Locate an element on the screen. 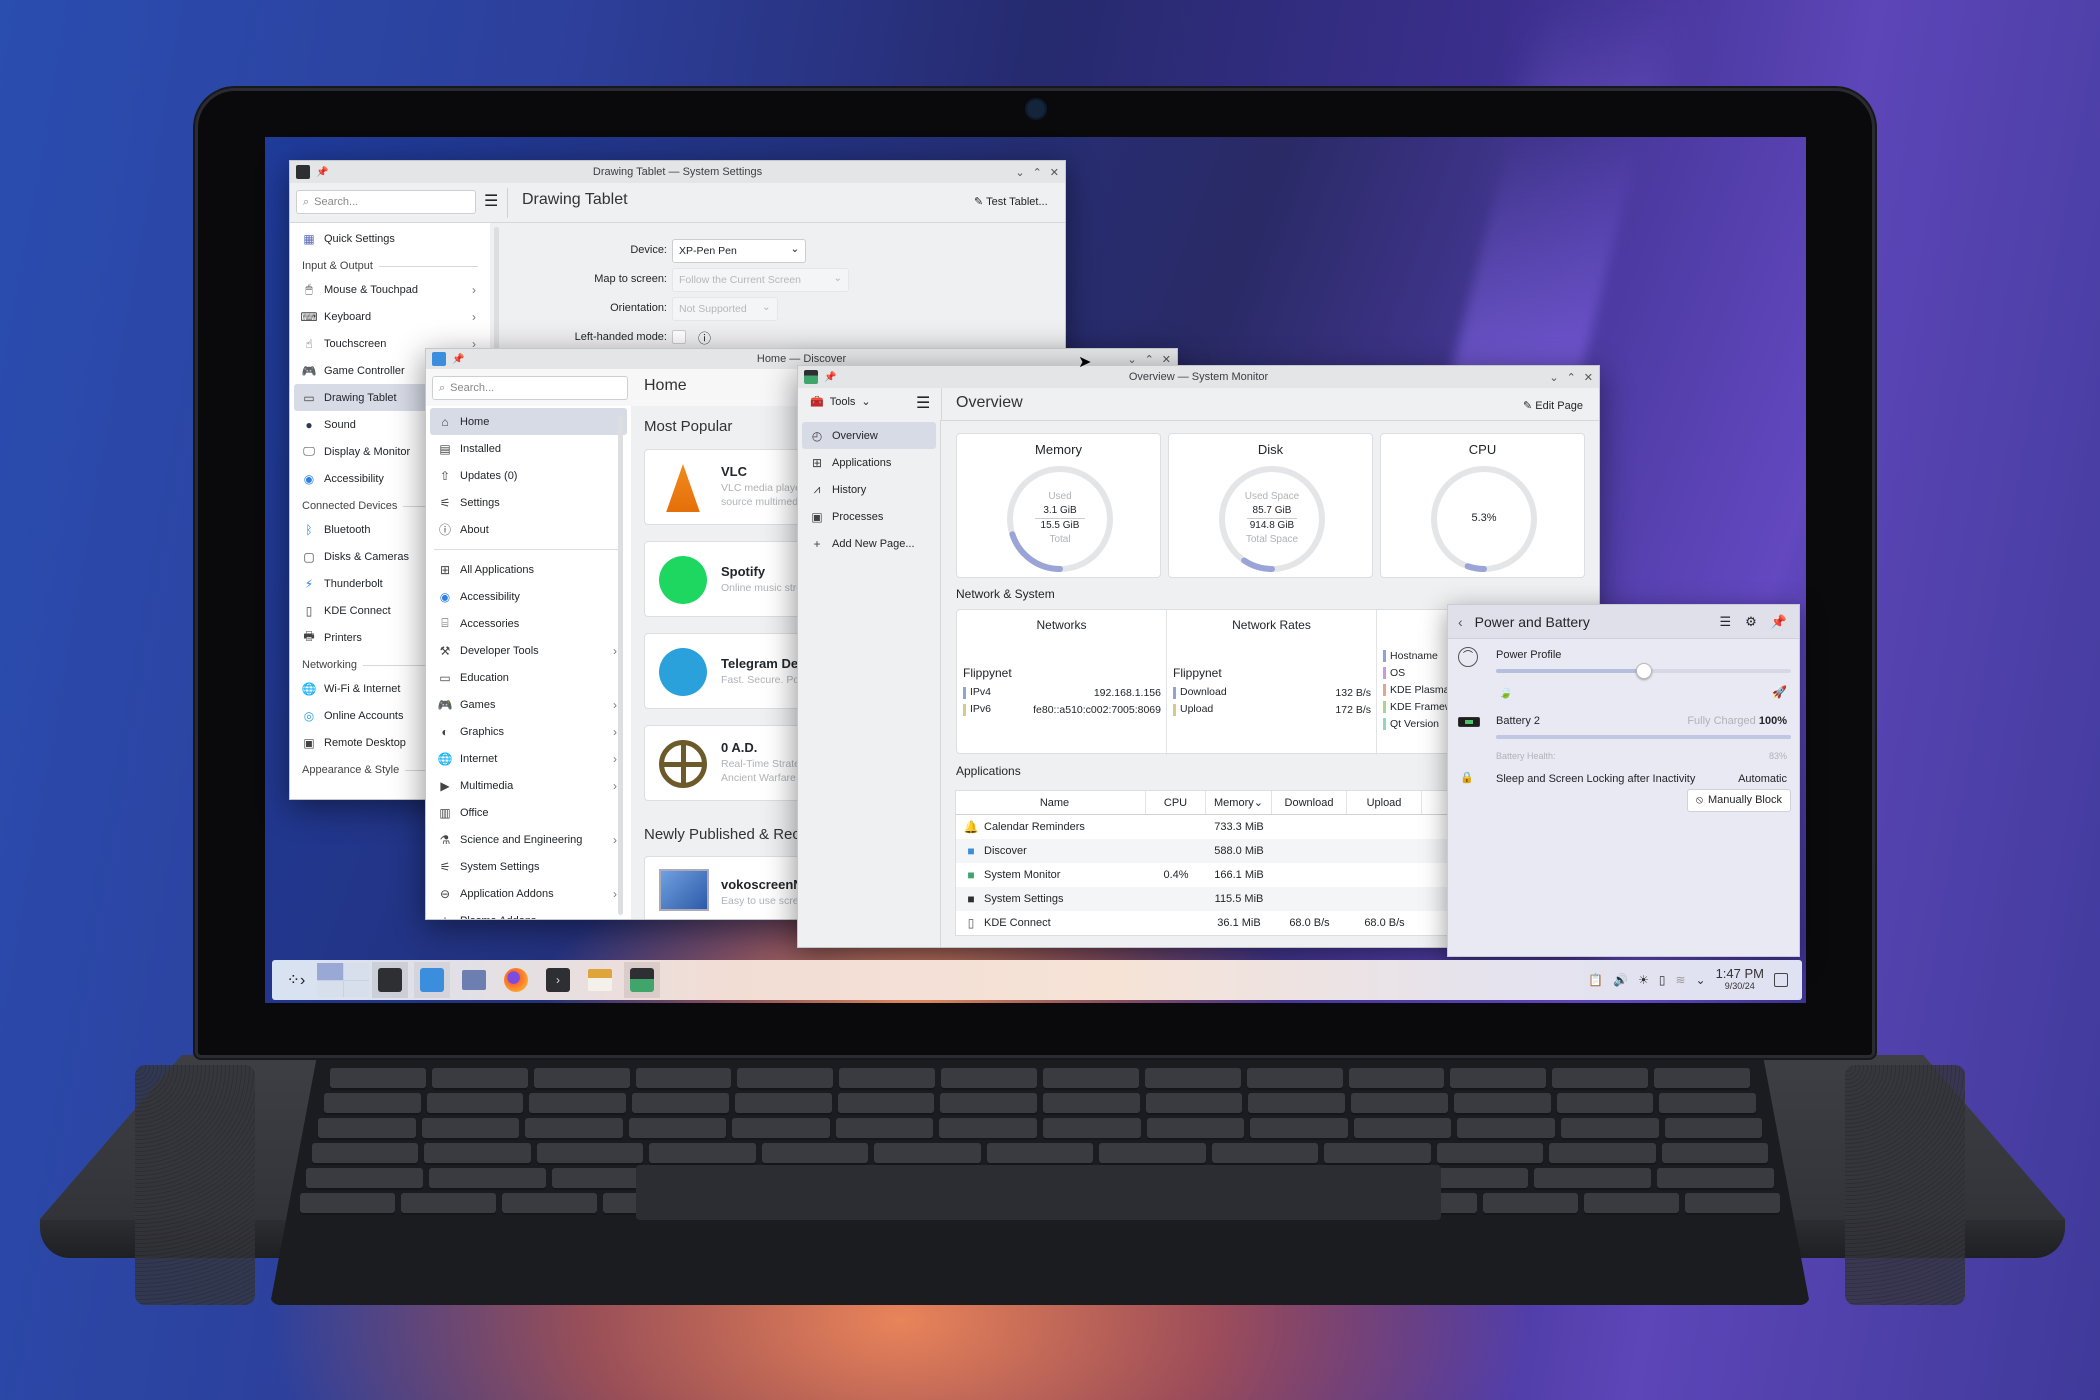 The height and width of the screenshot is (1400, 2100). category-item-games: 🎮 Games › is located at coordinates (528, 704).